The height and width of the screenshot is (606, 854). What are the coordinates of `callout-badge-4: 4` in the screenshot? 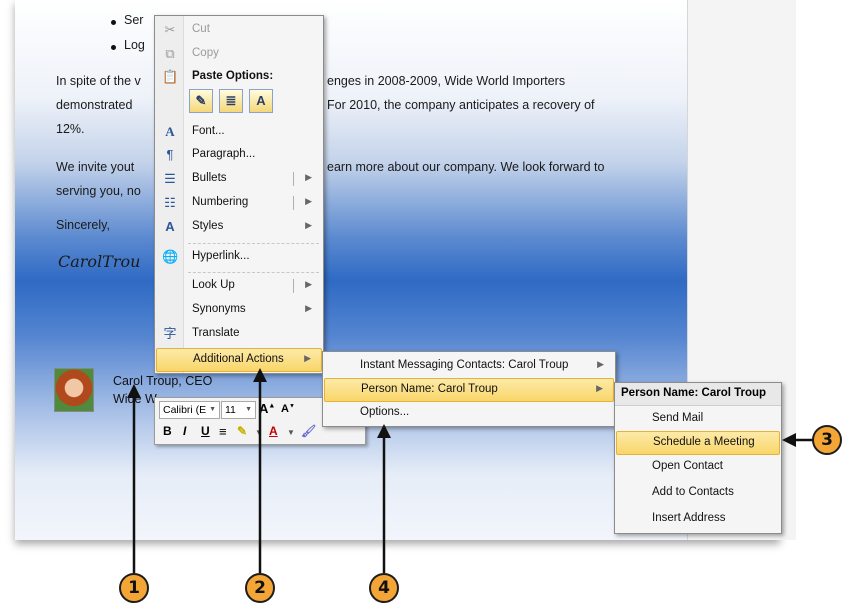 It's located at (384, 588).